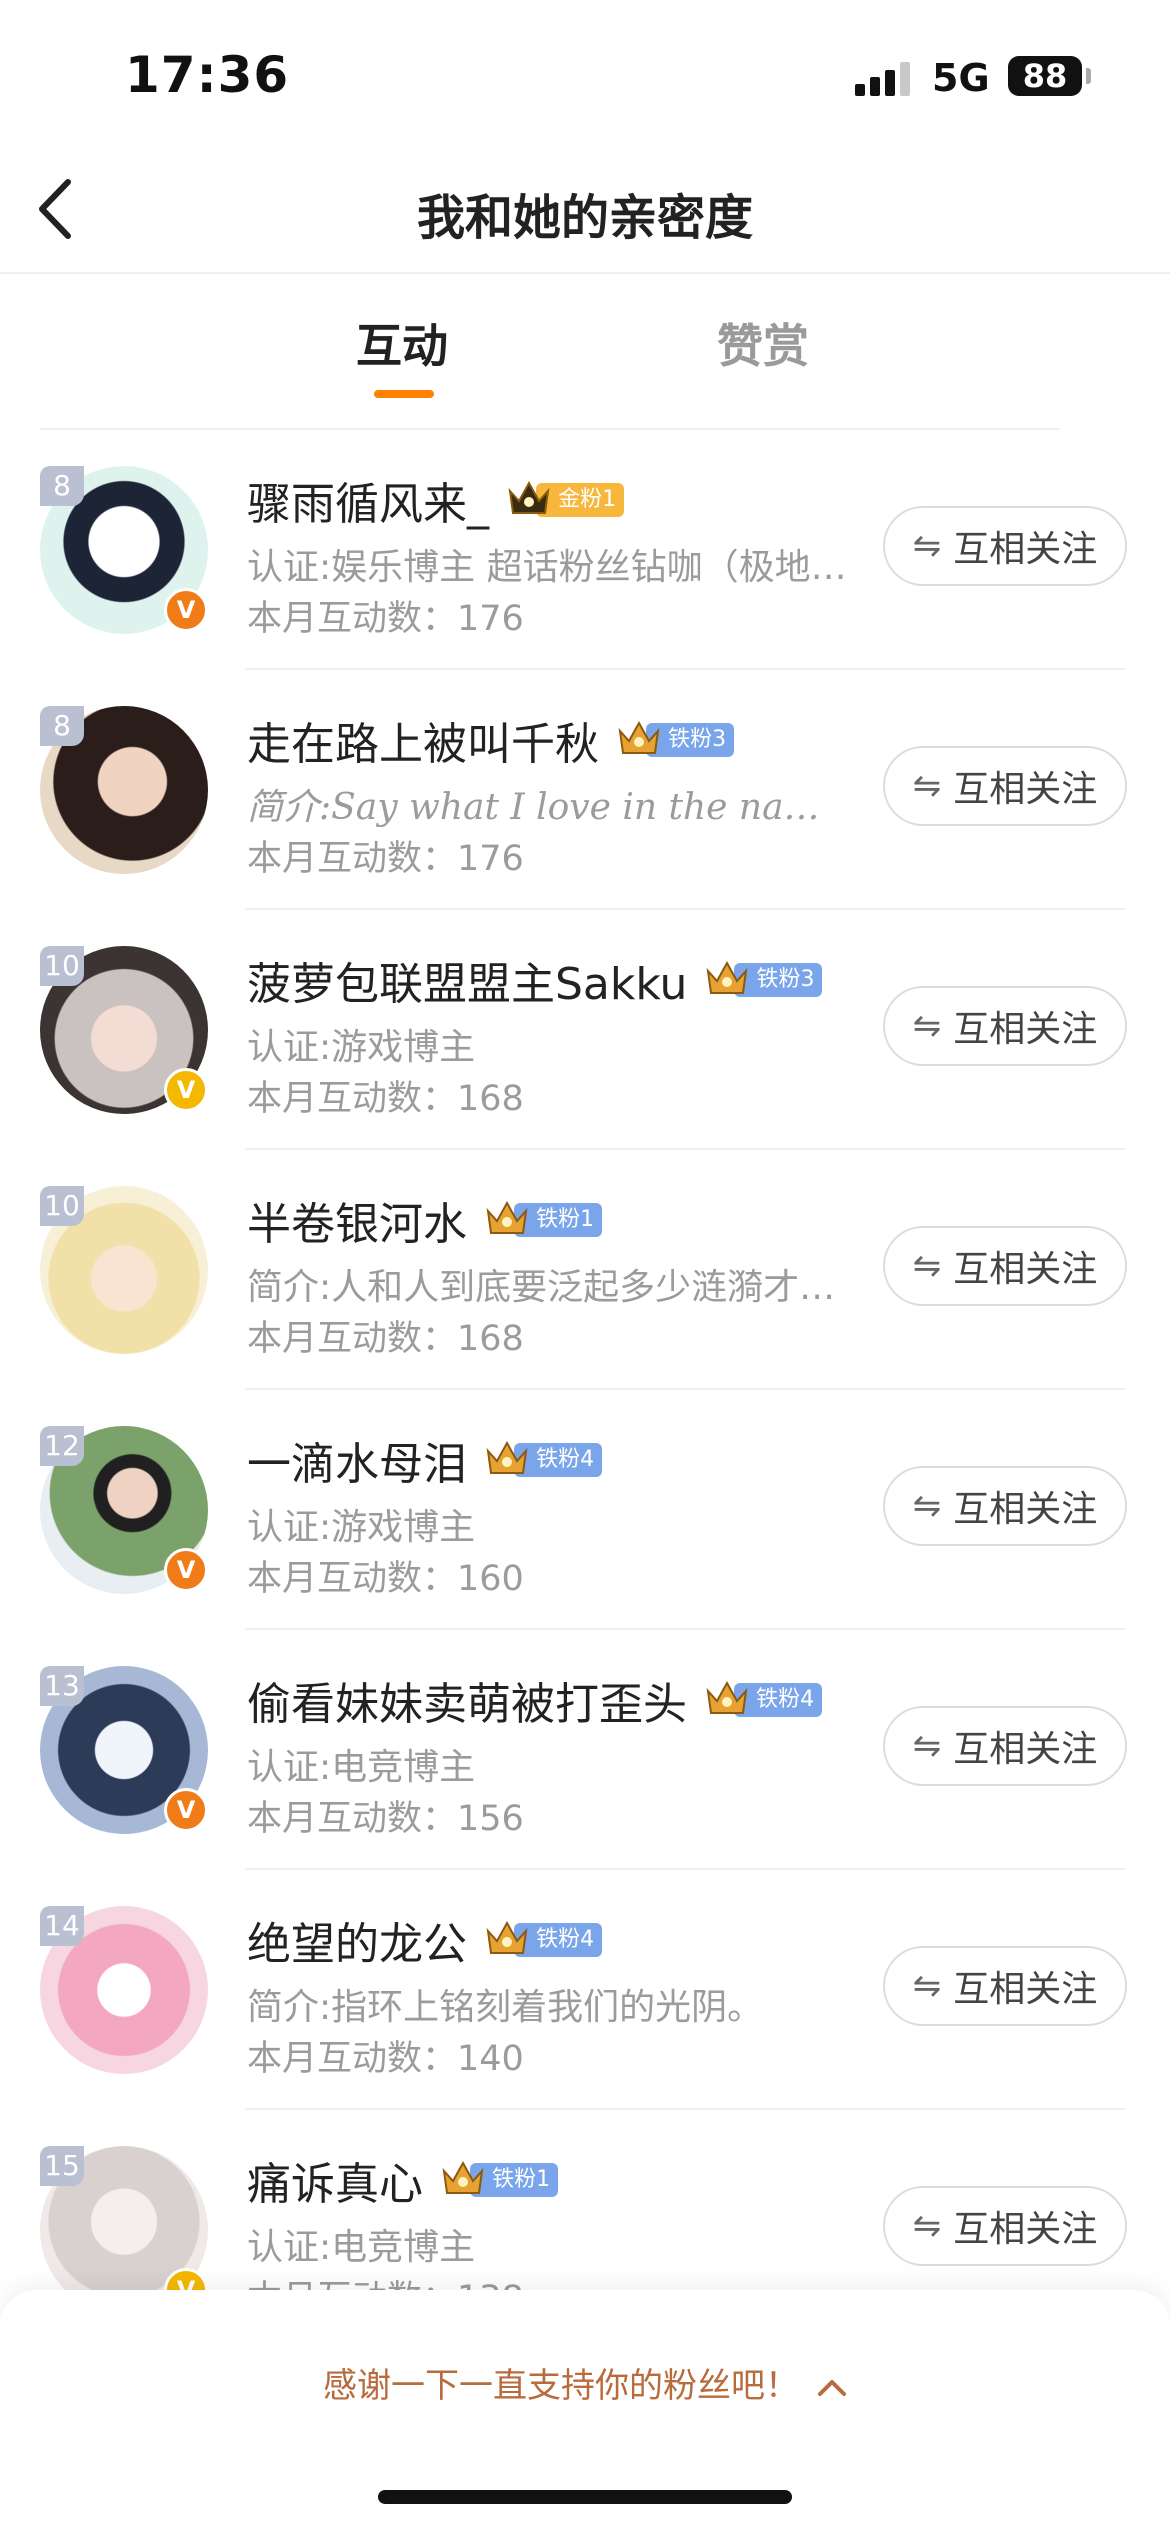 This screenshot has width=1170, height=2532. I want to click on name-line: 菠萝包联盟盟主Sakku 铁粉3, so click(535, 979).